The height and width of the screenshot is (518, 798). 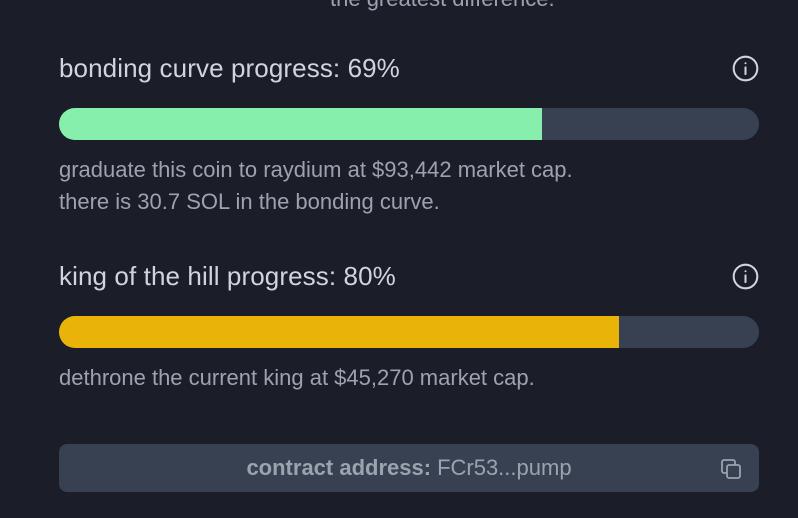 What do you see at coordinates (339, 467) in the screenshot?
I see `contract-address-label: contract address:` at bounding box center [339, 467].